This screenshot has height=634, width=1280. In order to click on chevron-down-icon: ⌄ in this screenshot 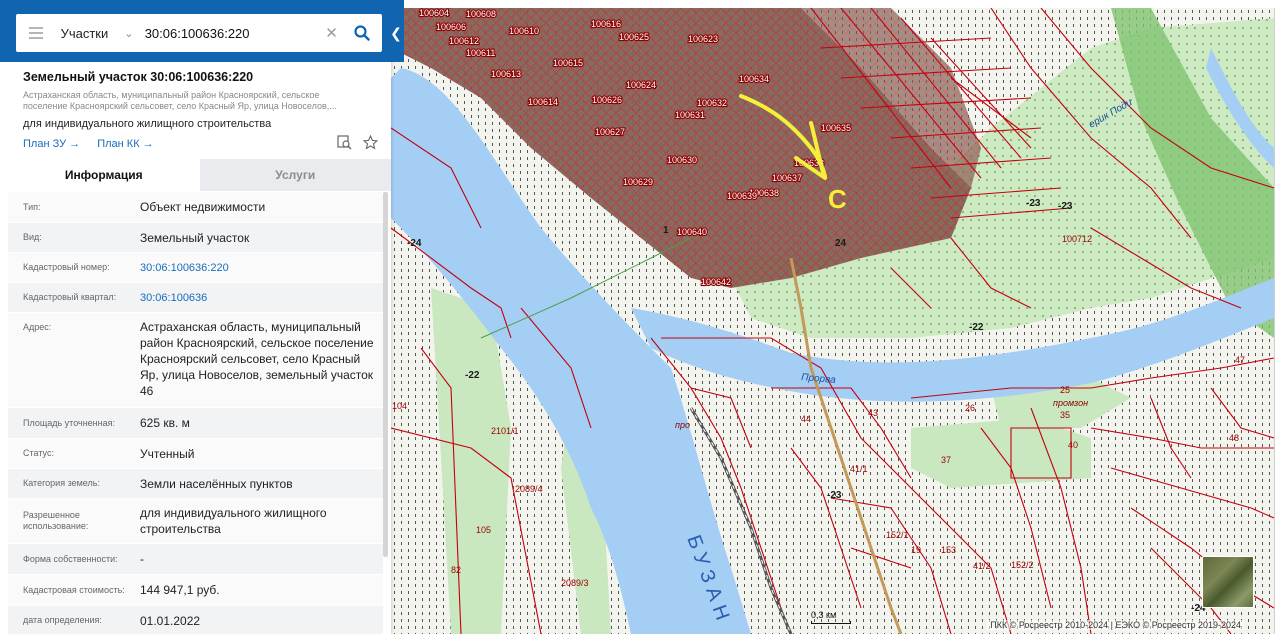, I will do `click(129, 33)`.